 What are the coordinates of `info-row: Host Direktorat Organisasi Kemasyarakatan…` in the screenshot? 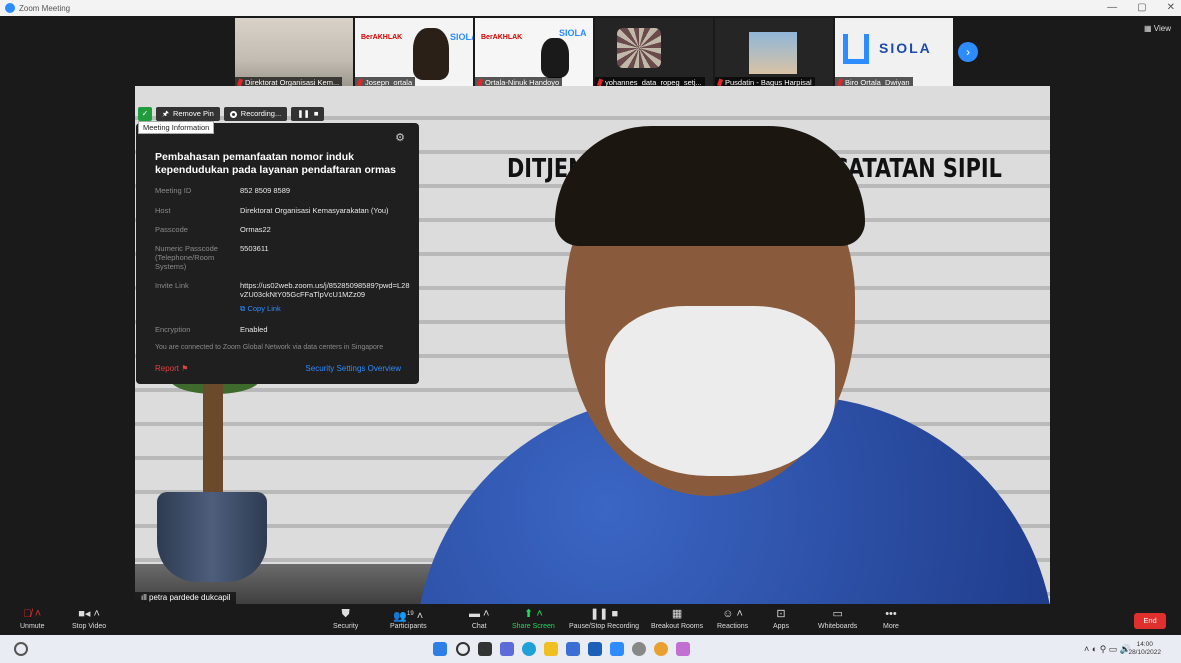 It's located at (282, 210).